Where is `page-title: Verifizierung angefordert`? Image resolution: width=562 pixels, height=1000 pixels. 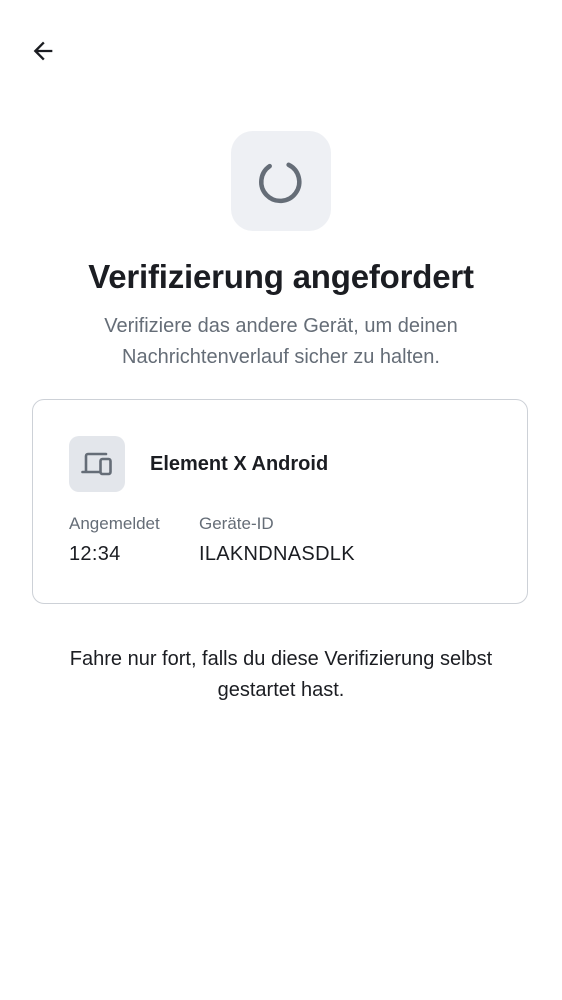
page-title: Verifizierung angefordert is located at coordinates (281, 276).